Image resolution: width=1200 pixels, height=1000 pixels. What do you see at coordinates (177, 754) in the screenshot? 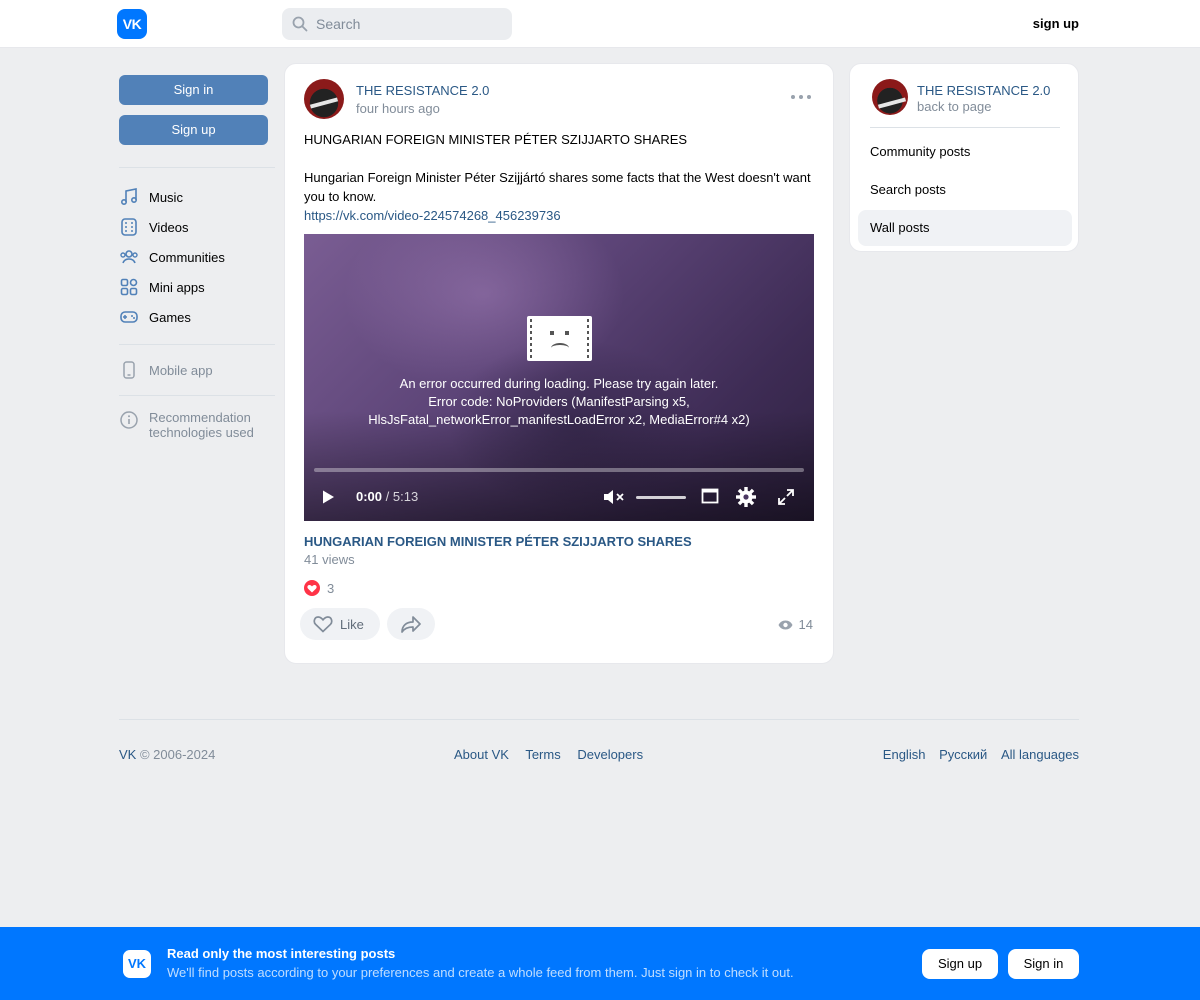
I see `copyright-text: © 2006-2024` at bounding box center [177, 754].